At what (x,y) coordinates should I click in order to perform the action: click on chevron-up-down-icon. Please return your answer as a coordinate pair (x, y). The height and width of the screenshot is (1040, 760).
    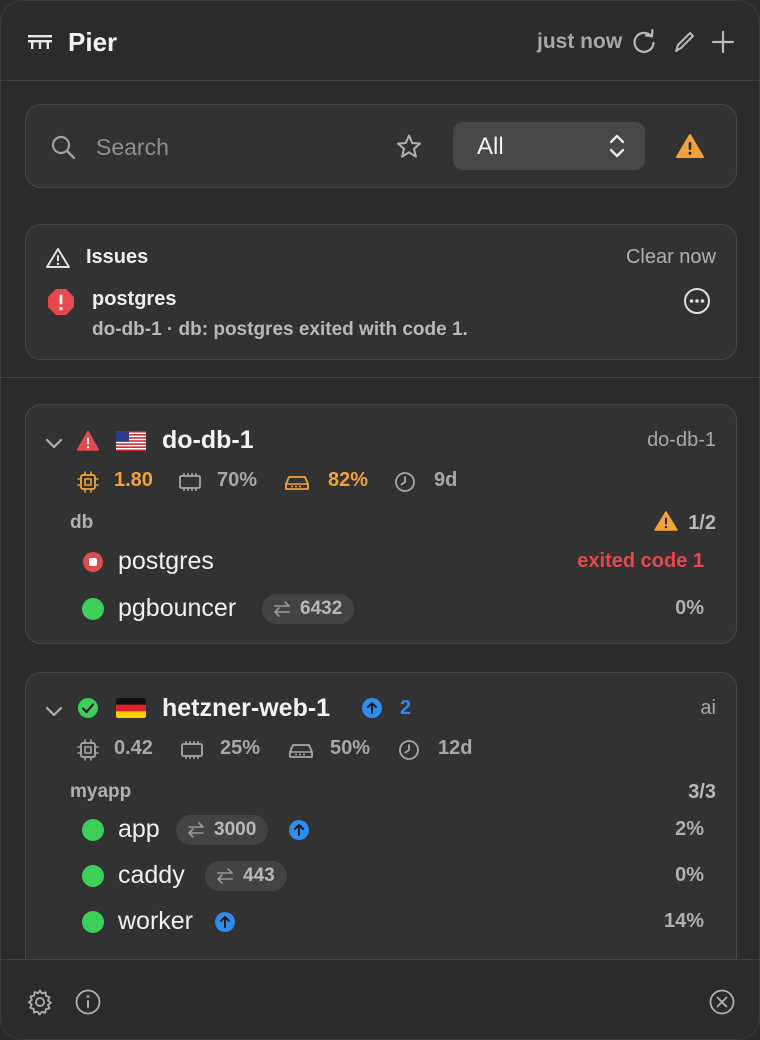
    Looking at the image, I should click on (617, 146).